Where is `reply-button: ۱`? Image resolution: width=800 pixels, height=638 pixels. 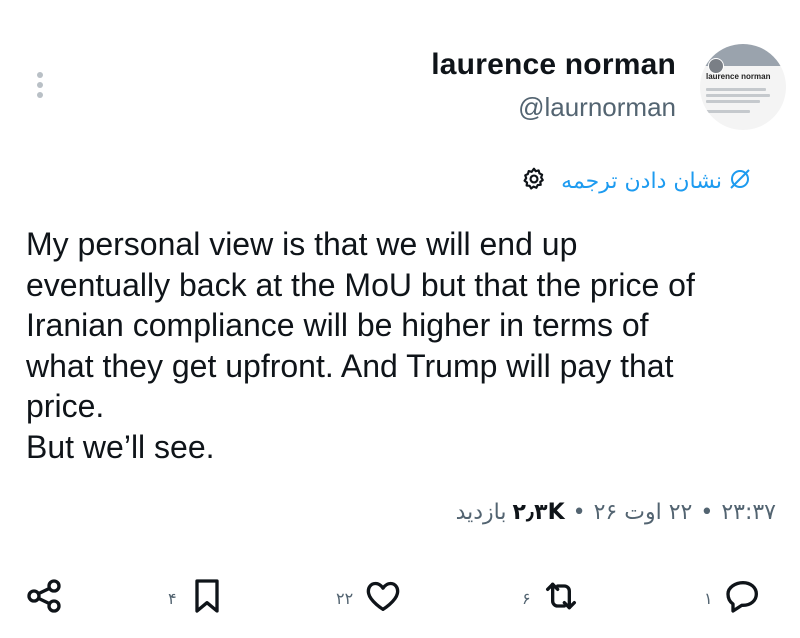 reply-button: ۱ is located at coordinates (733, 598).